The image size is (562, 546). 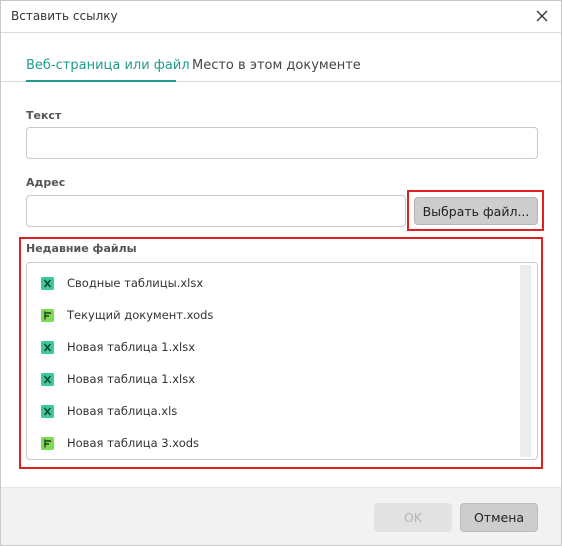 I want to click on close-button, so click(x=542, y=16).